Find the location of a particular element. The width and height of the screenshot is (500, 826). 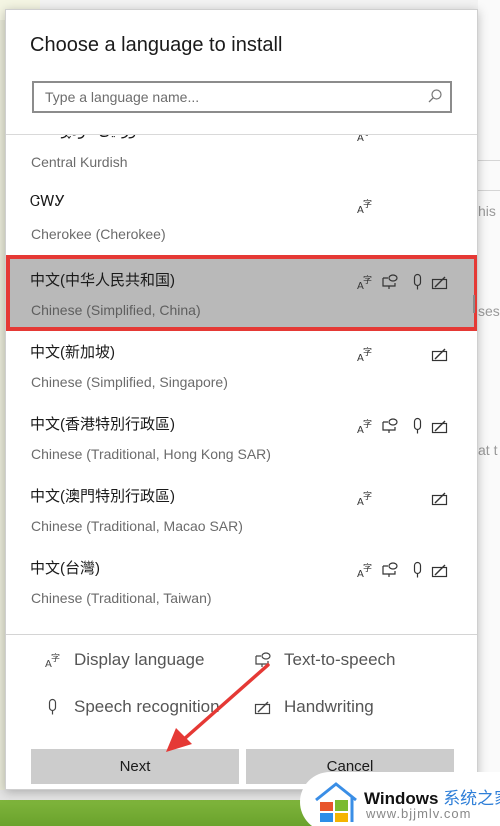

language-native-name: کوردیی ناوەڕاست is located at coordinates (87, 137).